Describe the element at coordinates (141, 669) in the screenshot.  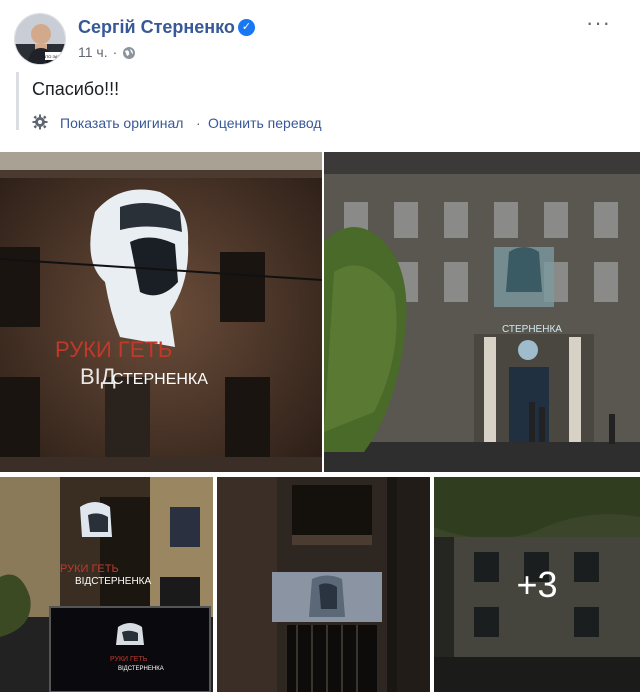
I see `photo-3-text-white-2: ВІДСТЕРНЕНКА` at that location.